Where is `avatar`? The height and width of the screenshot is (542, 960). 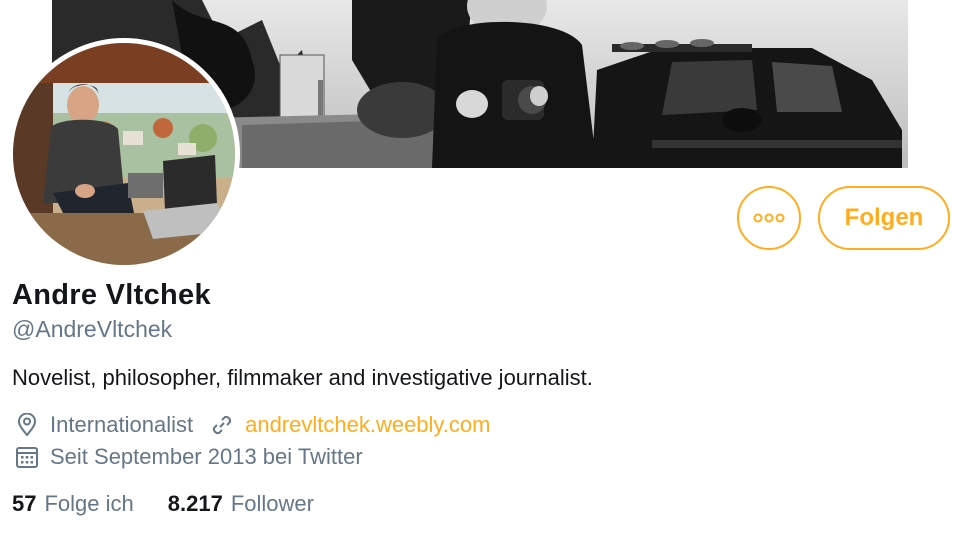
avatar is located at coordinates (124, 154).